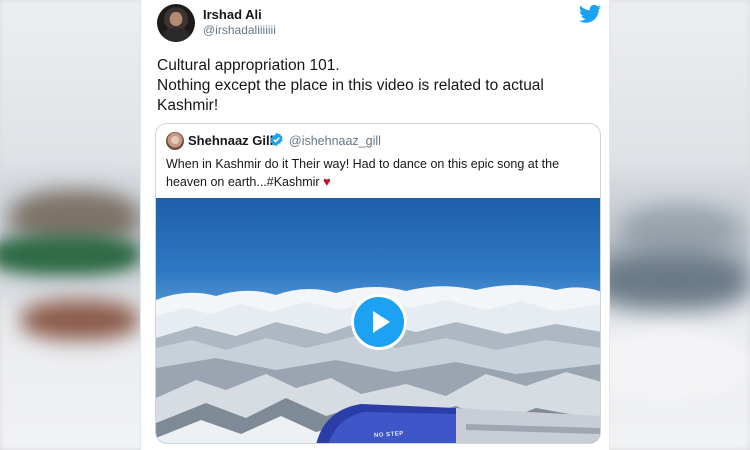 The height and width of the screenshot is (450, 750). I want to click on play-icon, so click(381, 322).